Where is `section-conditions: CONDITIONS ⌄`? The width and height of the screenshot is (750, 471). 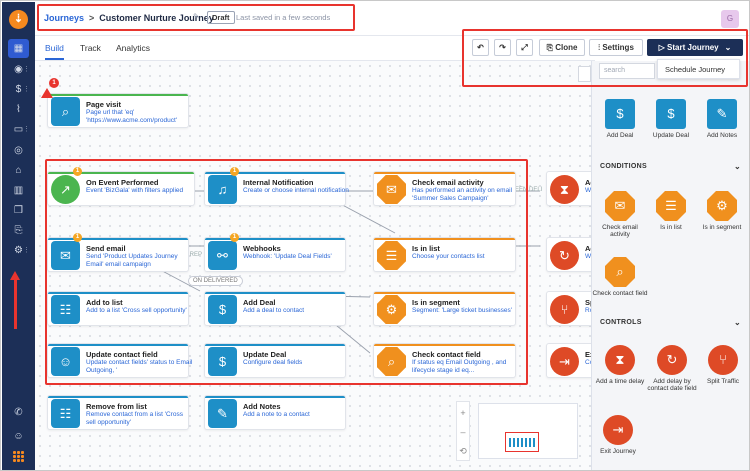 section-conditions: CONDITIONS ⌄ is located at coordinates (670, 167).